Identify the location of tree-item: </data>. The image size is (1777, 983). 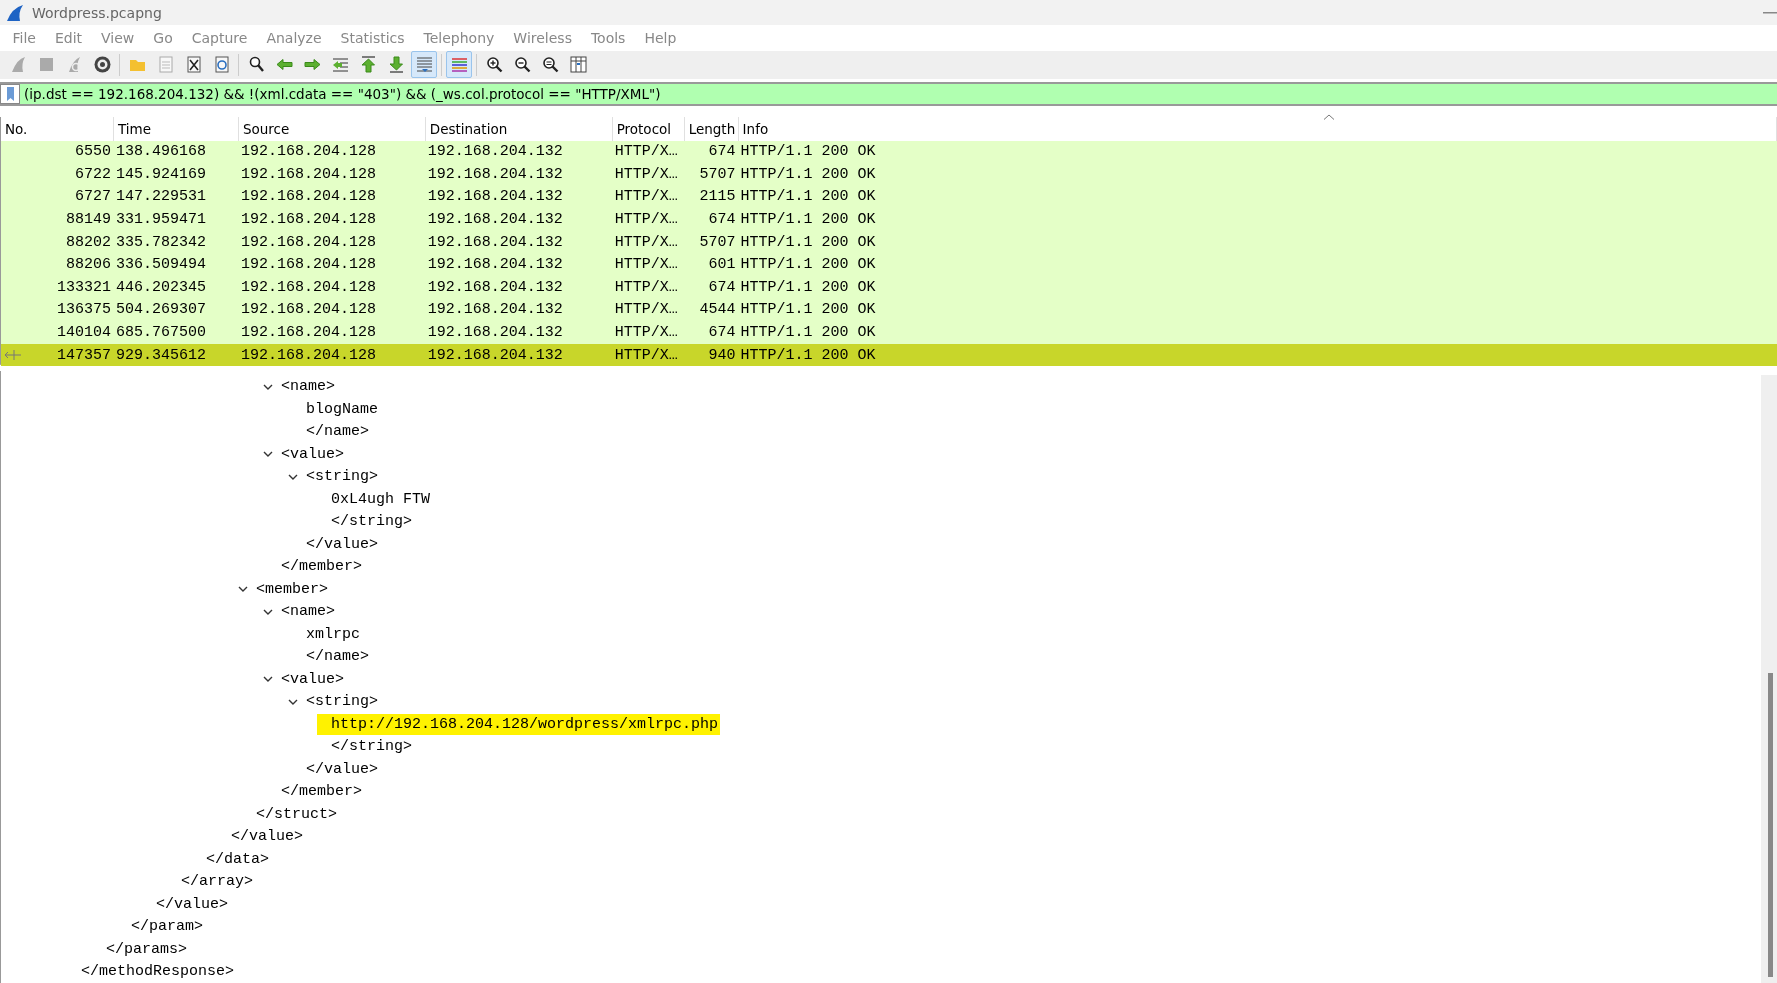
(237, 859).